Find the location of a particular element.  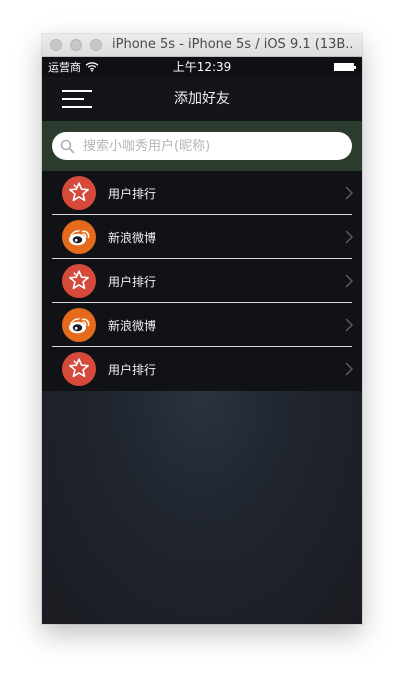

search-input is located at coordinates (203, 146).